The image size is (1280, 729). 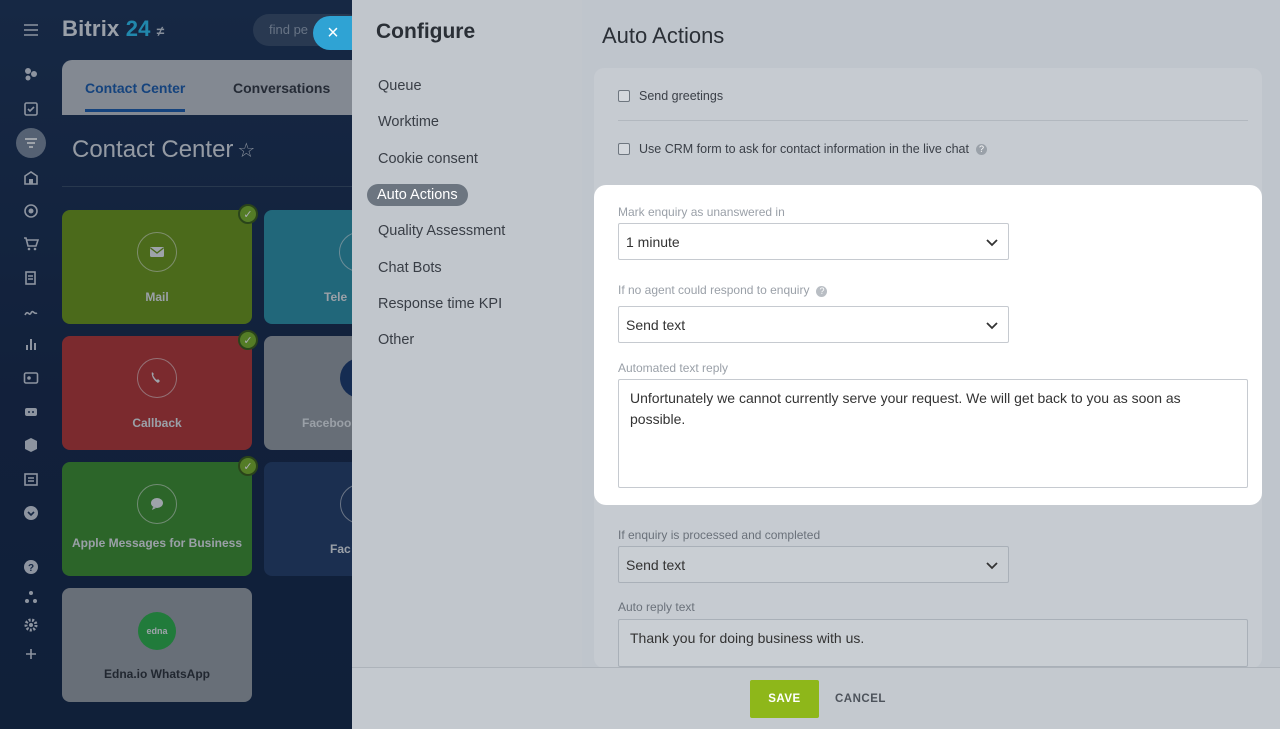 What do you see at coordinates (663, 35) in the screenshot?
I see `section-title: Auto Actions` at bounding box center [663, 35].